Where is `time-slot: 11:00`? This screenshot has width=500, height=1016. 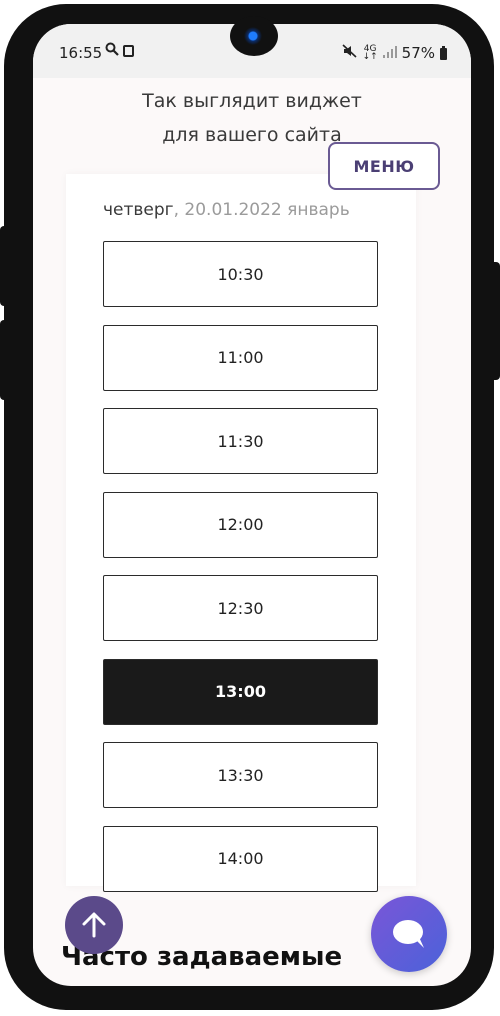
time-slot: 11:00 is located at coordinates (240, 357).